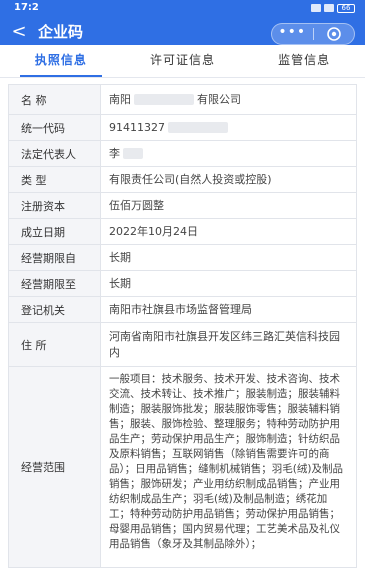  What do you see at coordinates (182, 284) in the screenshot?
I see `row-term-to: 经营期限至 长期` at bounding box center [182, 284].